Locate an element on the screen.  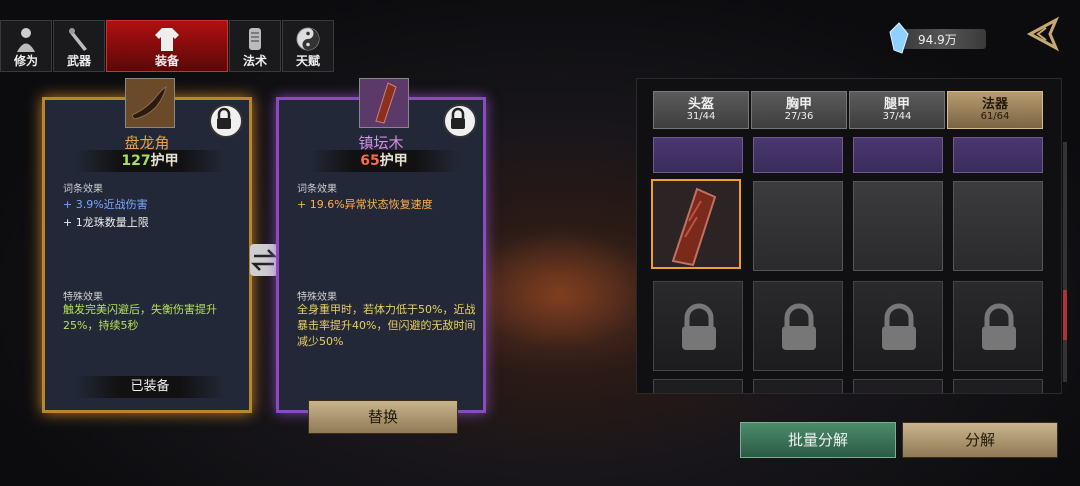
category-count: 27/36 is located at coordinates (799, 116).